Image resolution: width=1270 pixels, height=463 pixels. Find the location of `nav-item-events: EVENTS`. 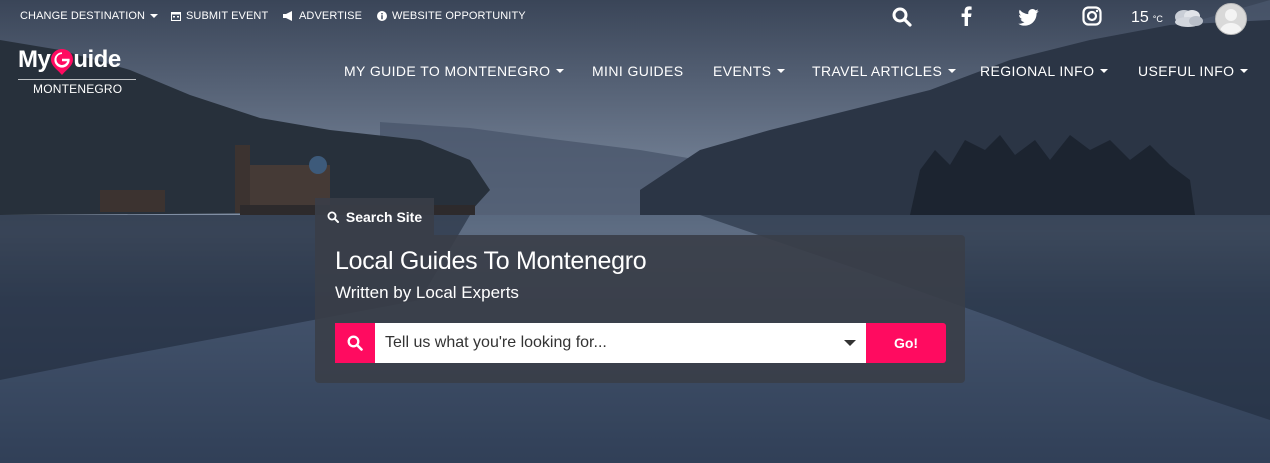

nav-item-events: EVENTS is located at coordinates (749, 71).